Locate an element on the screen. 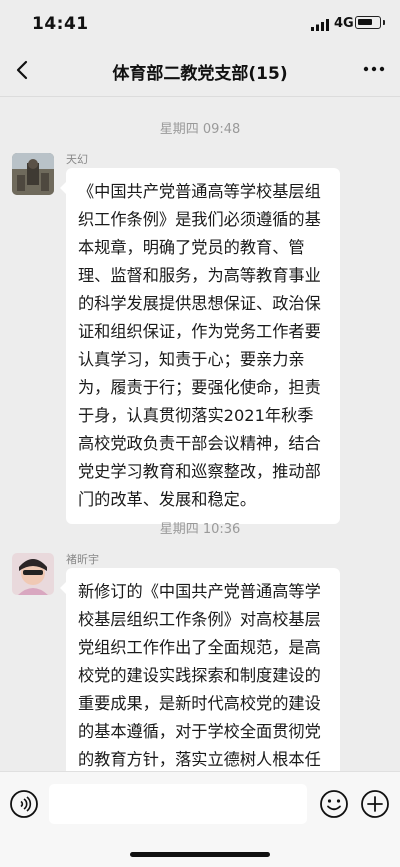  emoji-icon is located at coordinates (334, 804).